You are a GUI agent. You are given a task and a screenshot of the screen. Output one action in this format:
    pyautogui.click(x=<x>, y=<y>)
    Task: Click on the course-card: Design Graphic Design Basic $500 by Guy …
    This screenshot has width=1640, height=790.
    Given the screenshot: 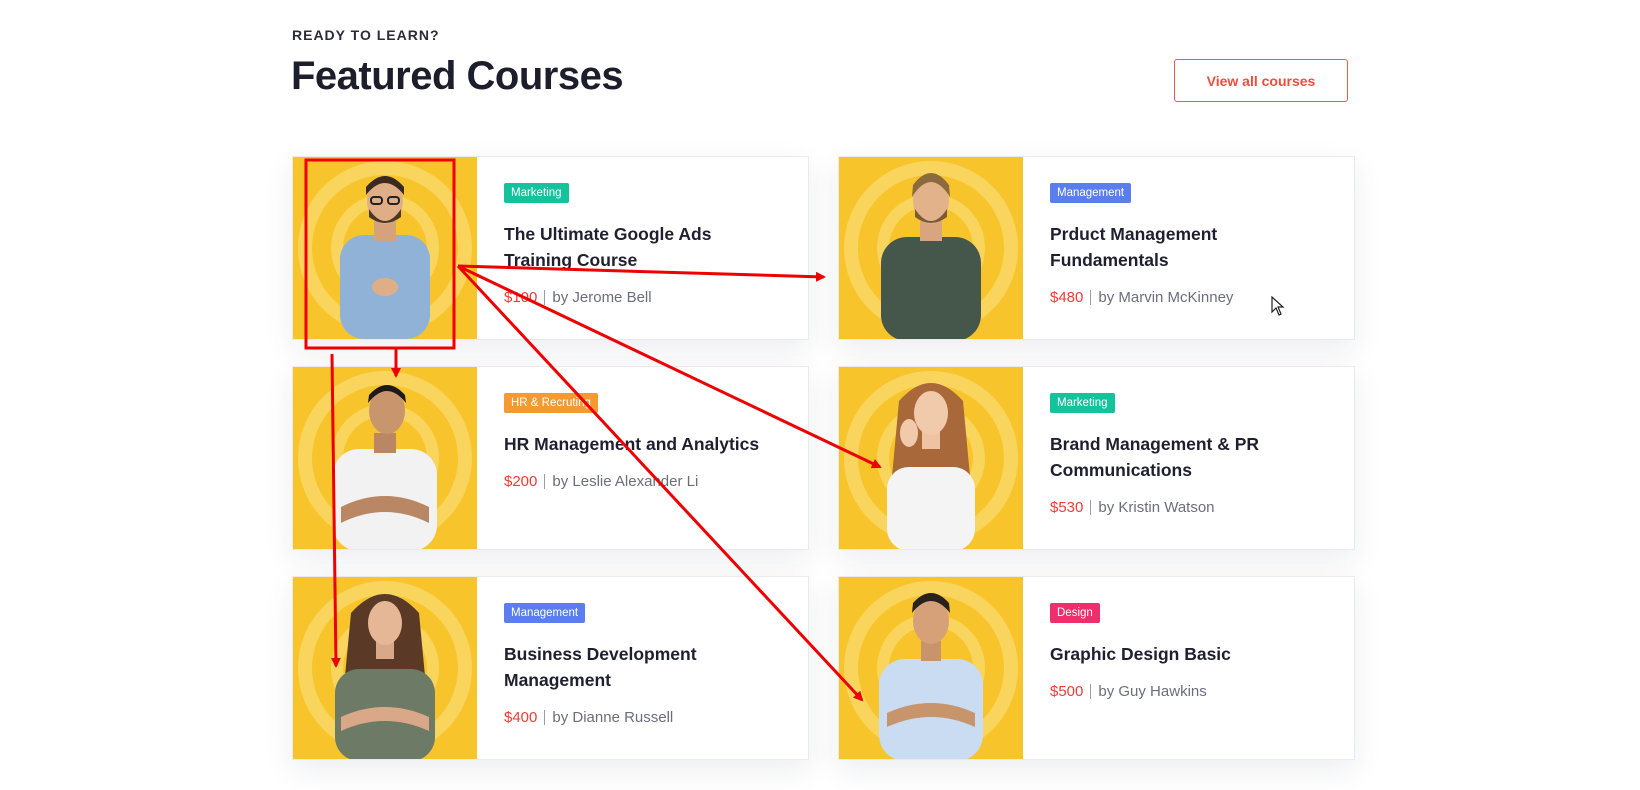 What is the action you would take?
    pyautogui.click(x=1096, y=668)
    